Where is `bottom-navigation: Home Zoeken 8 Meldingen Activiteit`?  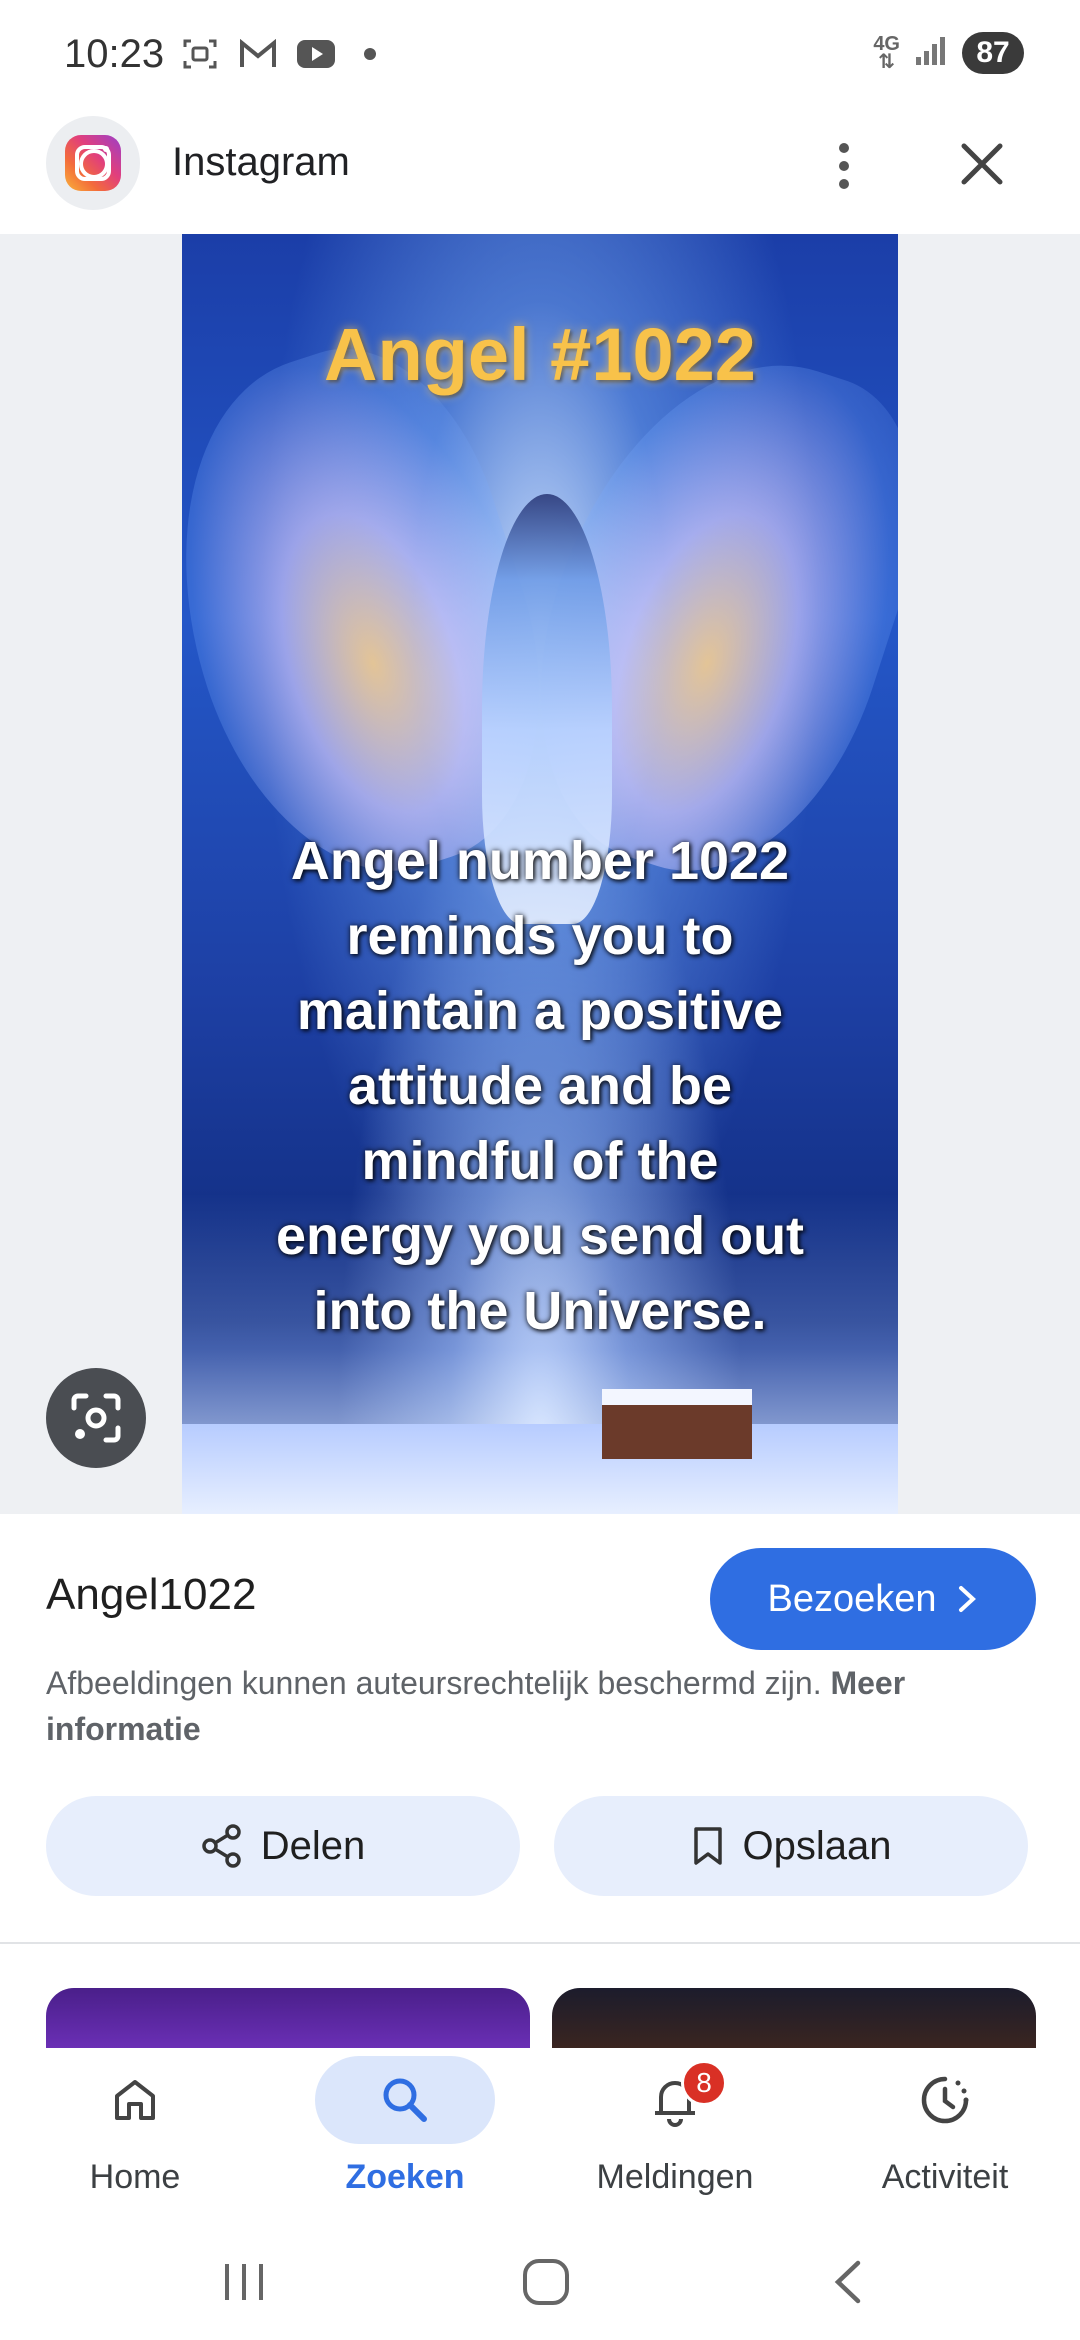 bottom-navigation: Home Zoeken 8 Meldingen Activiteit is located at coordinates (540, 2138).